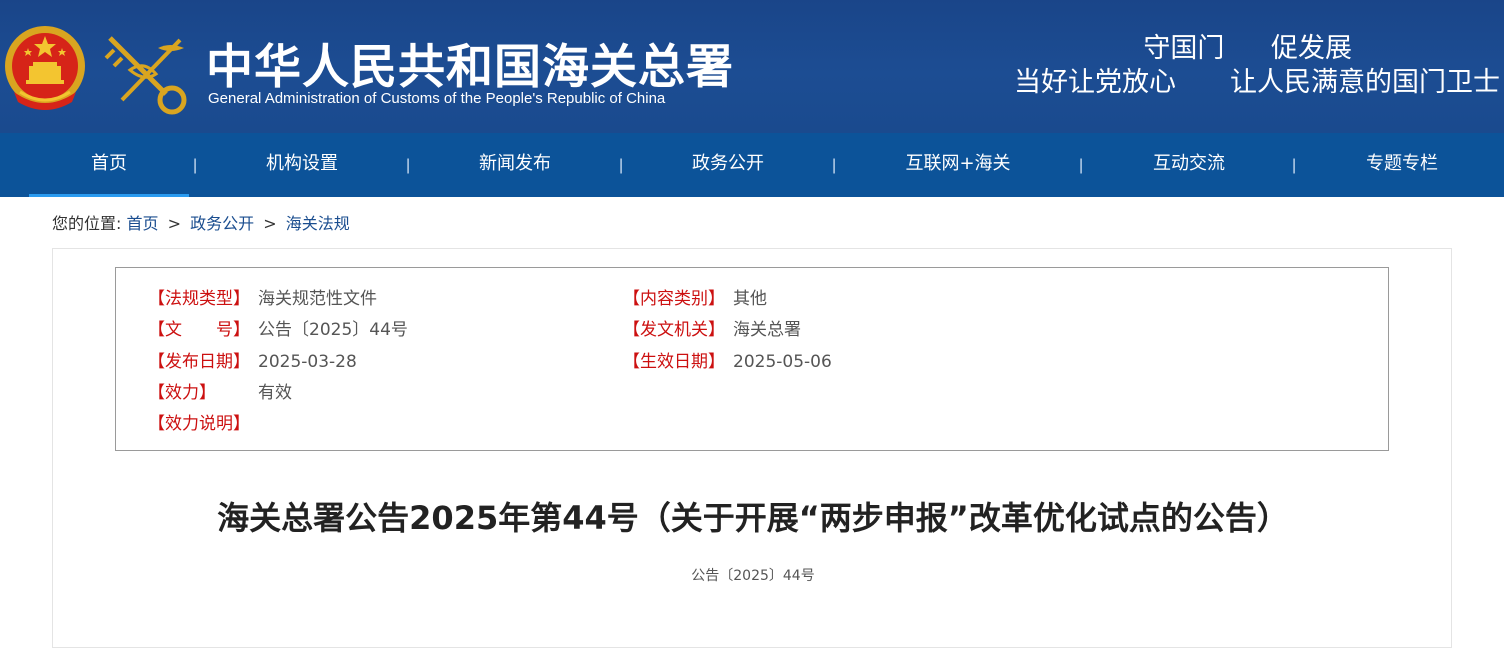  Describe the element at coordinates (45, 68) in the screenshot. I see `national-emblem-icon` at that location.